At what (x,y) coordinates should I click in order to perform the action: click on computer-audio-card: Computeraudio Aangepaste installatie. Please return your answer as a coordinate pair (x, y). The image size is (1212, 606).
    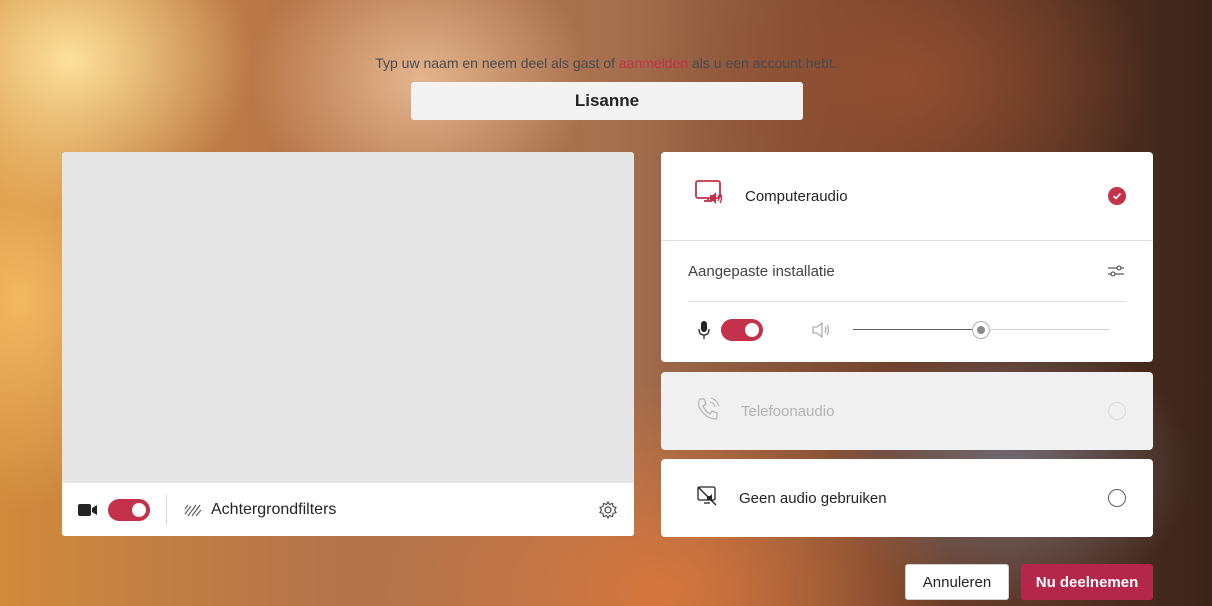
    Looking at the image, I should click on (907, 257).